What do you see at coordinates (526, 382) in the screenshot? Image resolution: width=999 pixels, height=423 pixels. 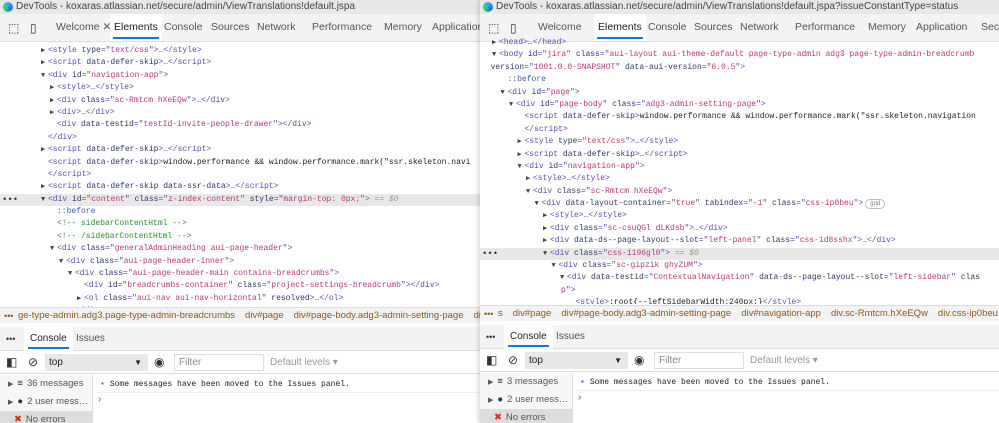 I see `sidebar-messages: ▶ ≡ 3 messages` at bounding box center [526, 382].